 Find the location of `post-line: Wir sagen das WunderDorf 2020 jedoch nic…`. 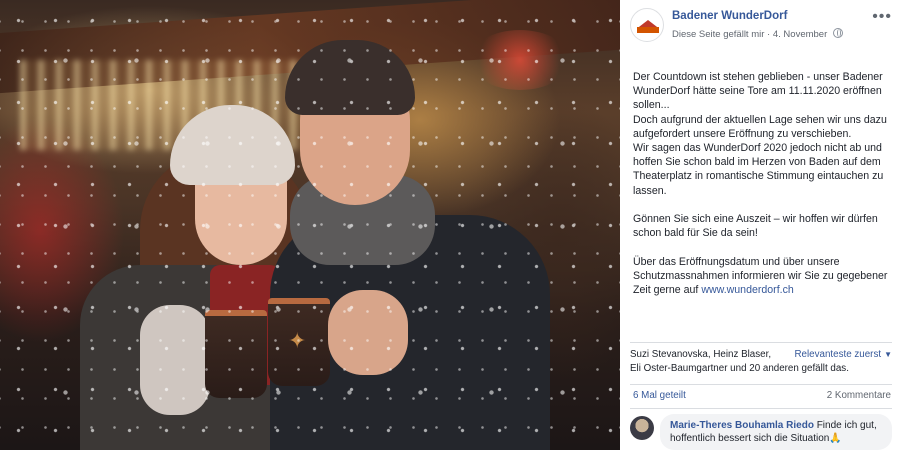

post-line: Wir sagen das WunderDorf 2020 jedoch nic… is located at coordinates (758, 169).